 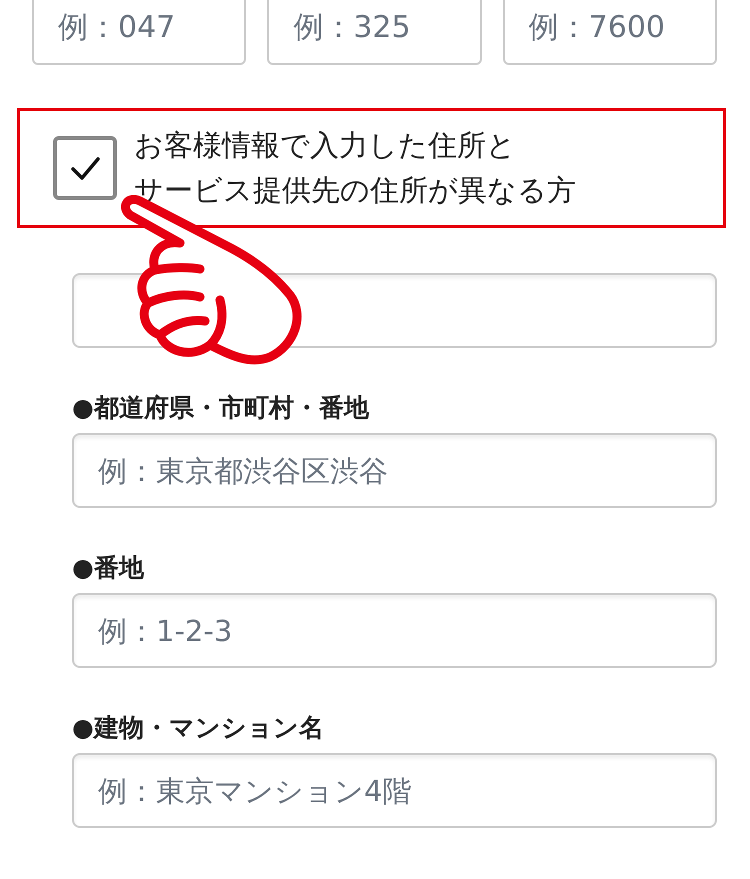 What do you see at coordinates (394, 470) in the screenshot?
I see `input-field: 例：東京都渋谷区渋谷` at bounding box center [394, 470].